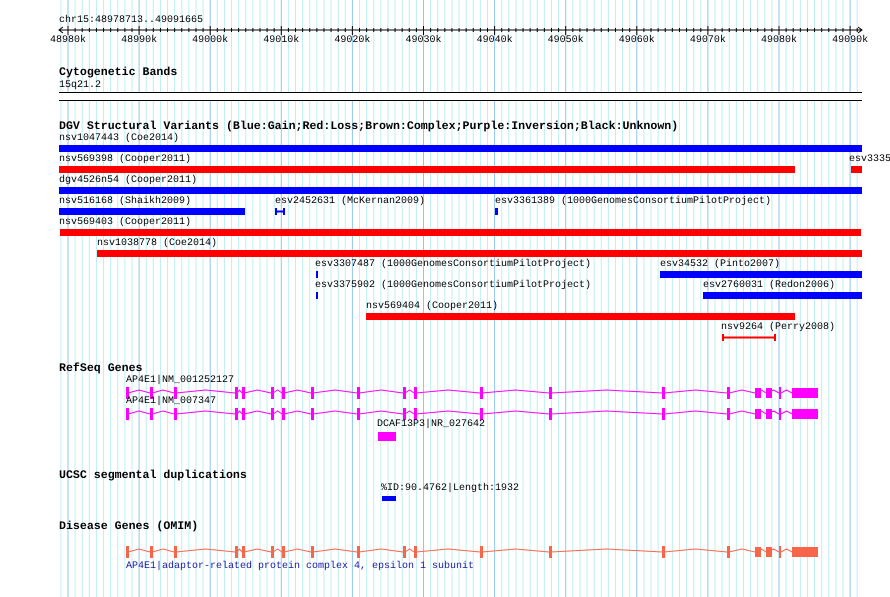  I want to click on gene-label: AP4E1|NM_001252127, so click(180, 381).